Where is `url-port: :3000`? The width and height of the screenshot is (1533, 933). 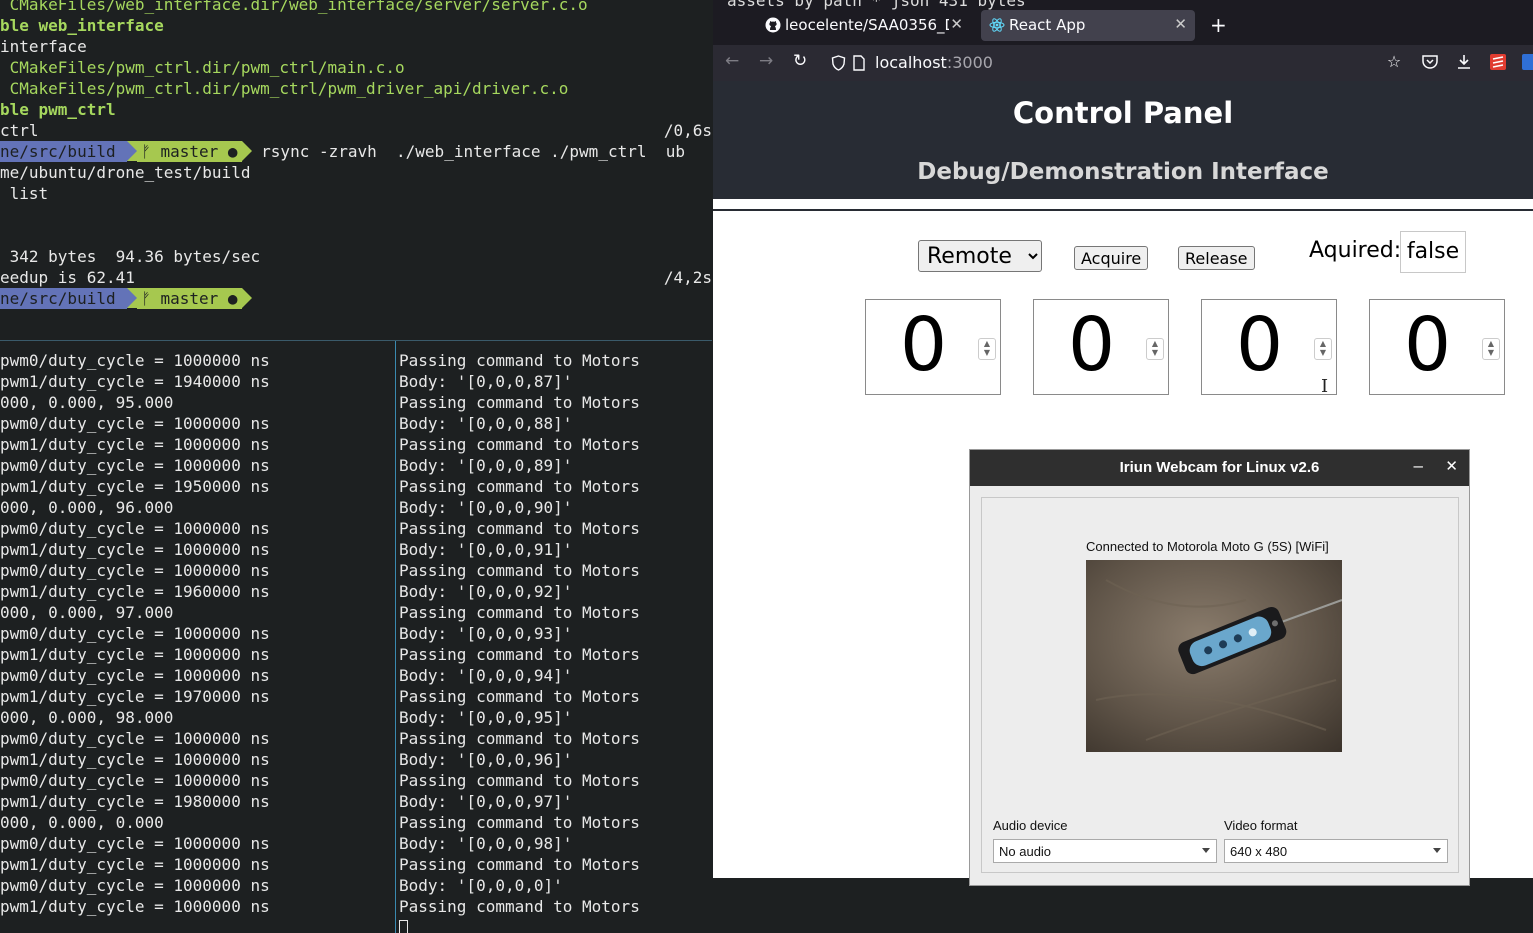
url-port: :3000 is located at coordinates (969, 62).